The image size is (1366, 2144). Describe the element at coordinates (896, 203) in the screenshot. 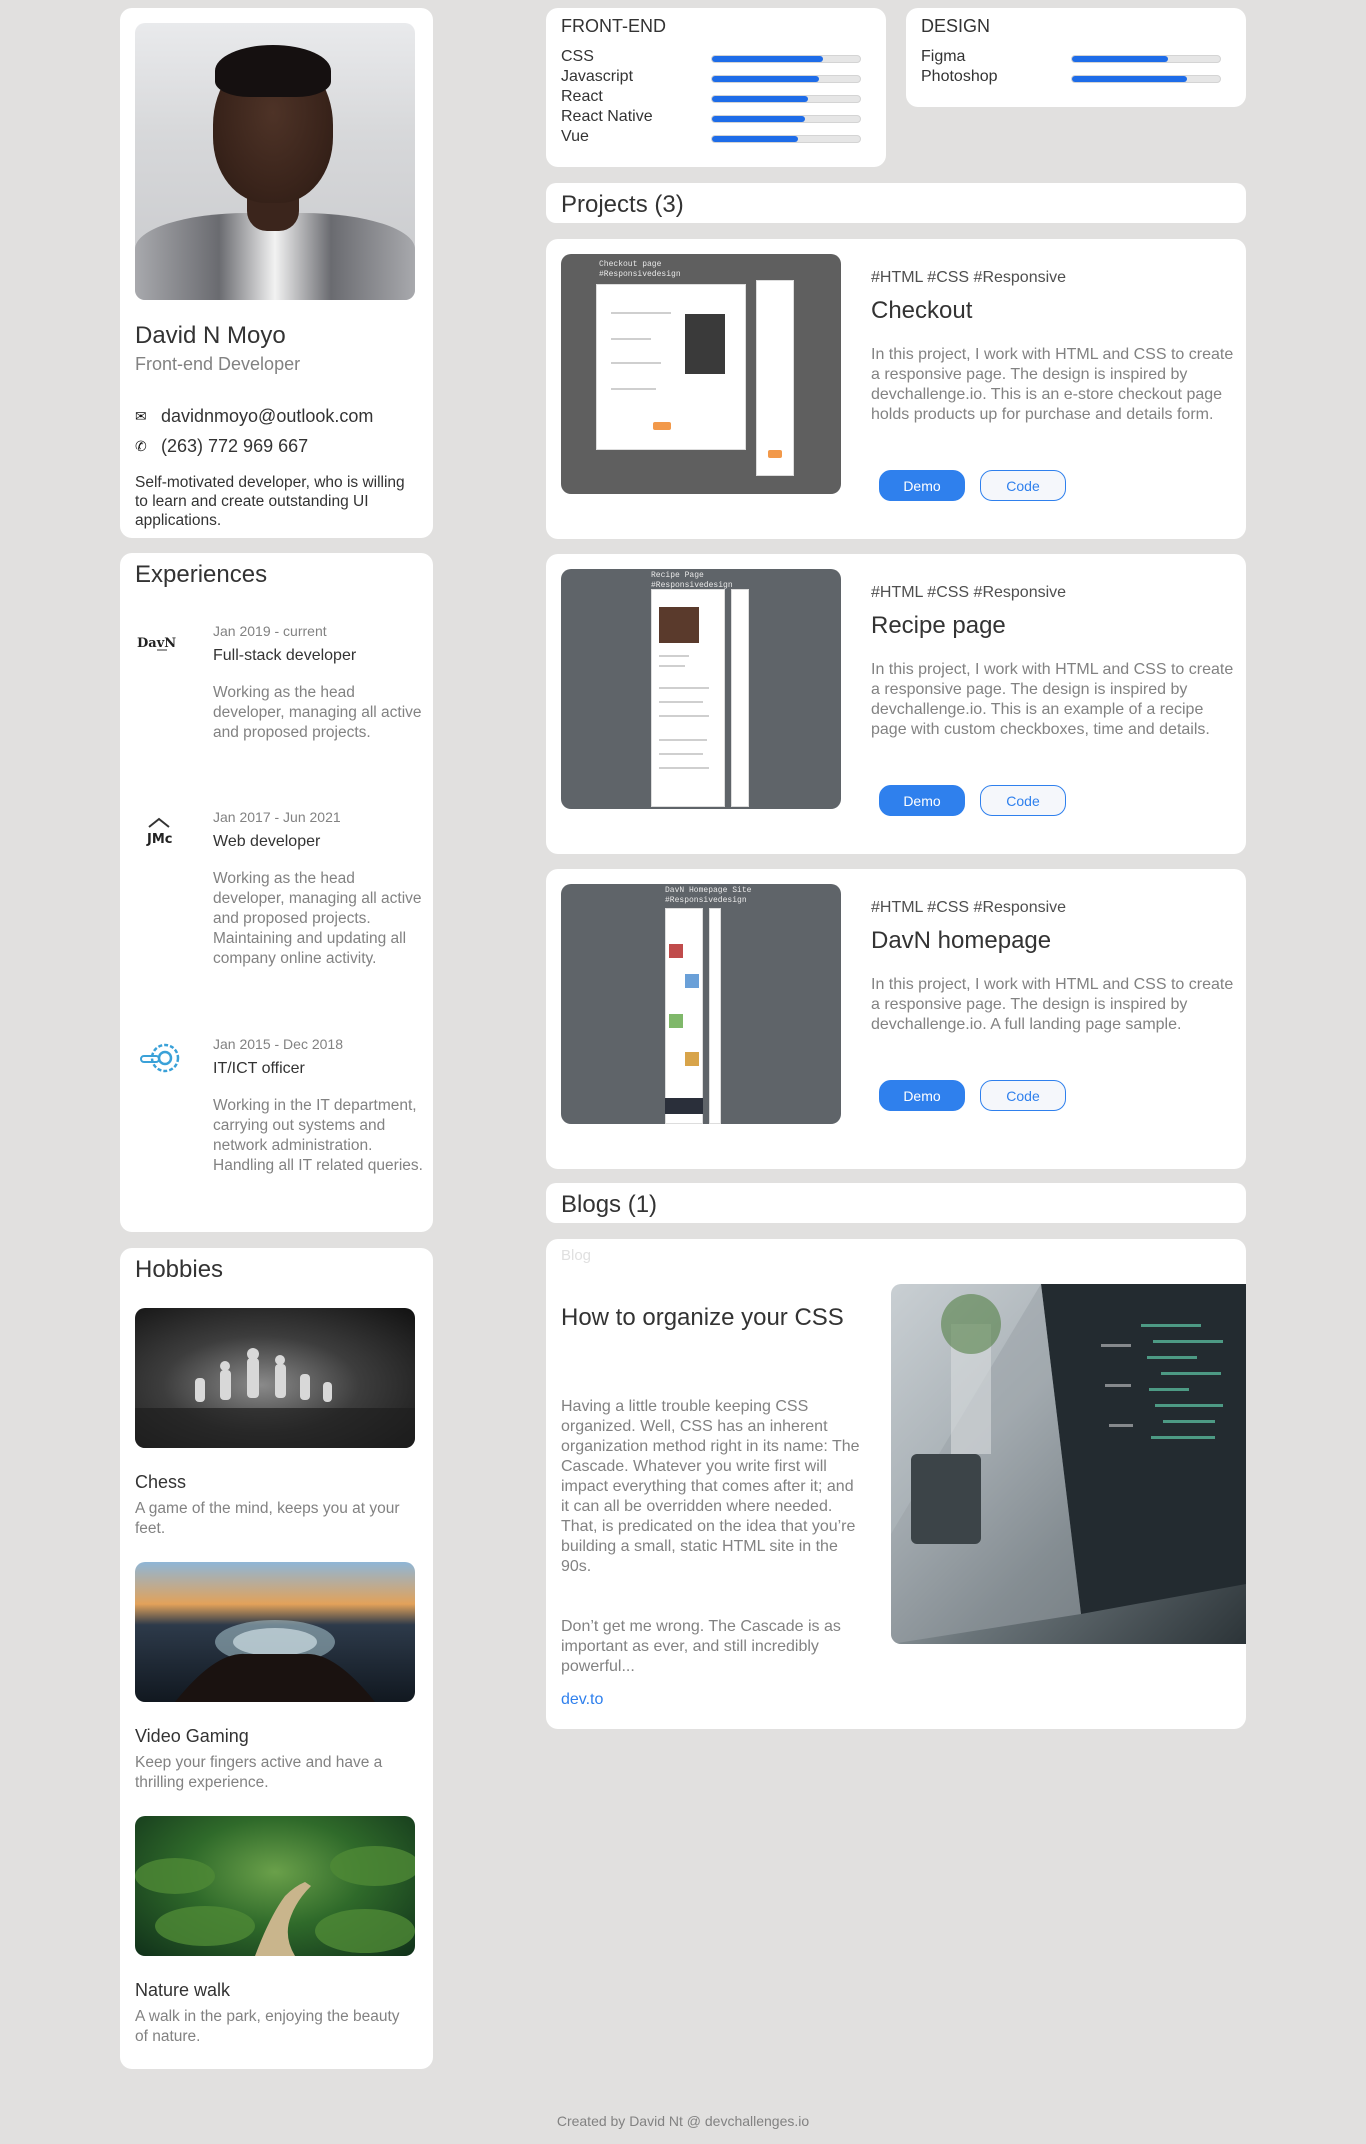

I see `projects-heading: Projects (3)` at that location.